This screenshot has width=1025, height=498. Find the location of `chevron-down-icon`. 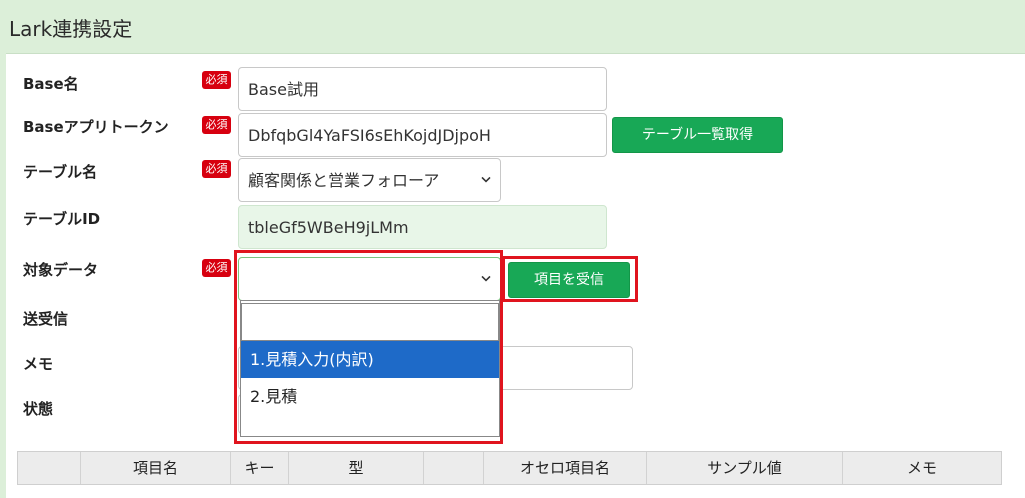

chevron-down-icon is located at coordinates (486, 179).